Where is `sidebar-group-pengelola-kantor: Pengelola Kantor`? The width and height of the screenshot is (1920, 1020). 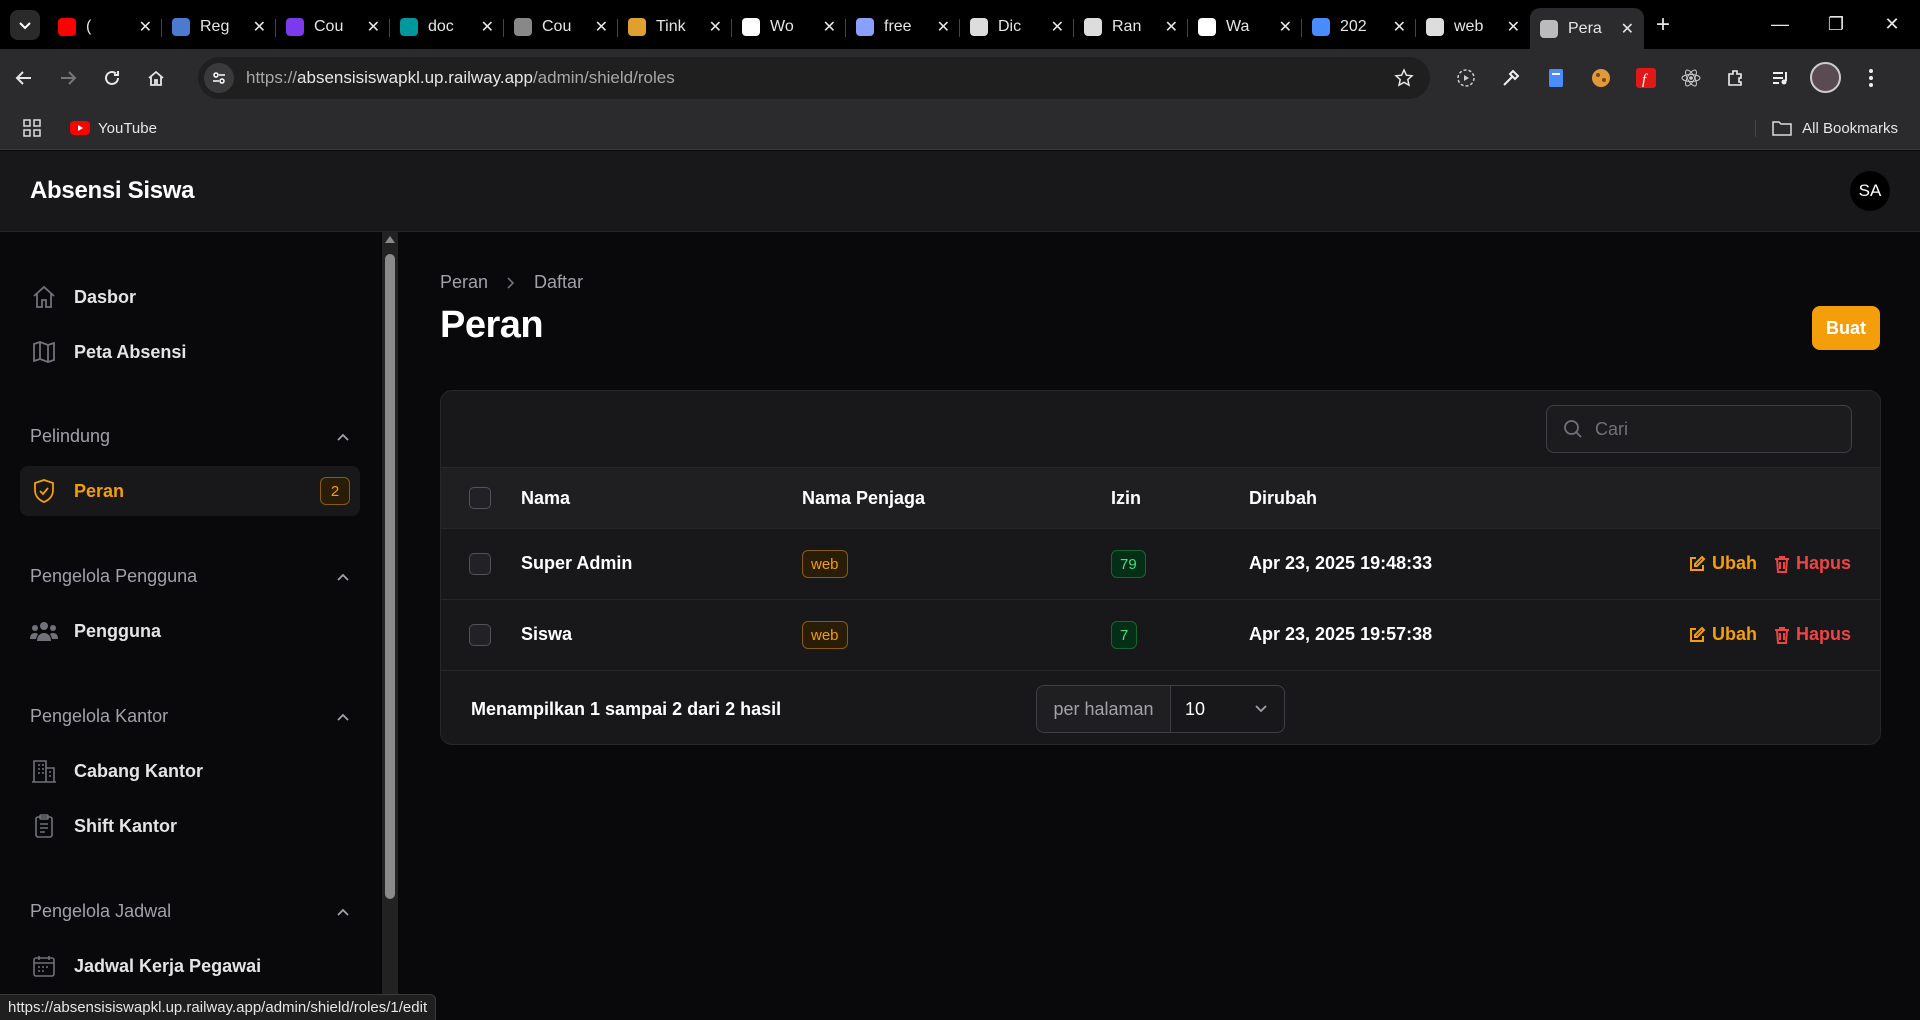
sidebar-group-pengelola-kantor: Pengelola Kantor is located at coordinates (190, 716).